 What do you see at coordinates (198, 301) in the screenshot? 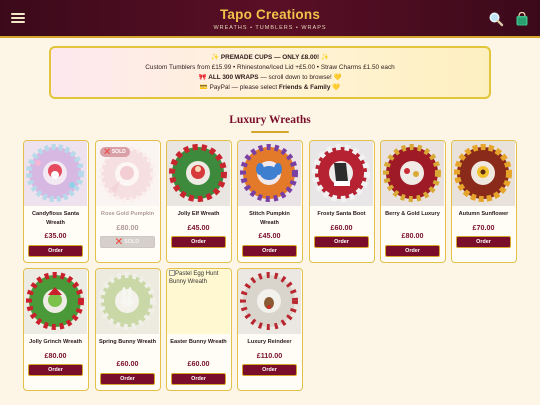
I see `broken-image: Pastel Egg Hunt Bunny Wreath` at bounding box center [198, 301].